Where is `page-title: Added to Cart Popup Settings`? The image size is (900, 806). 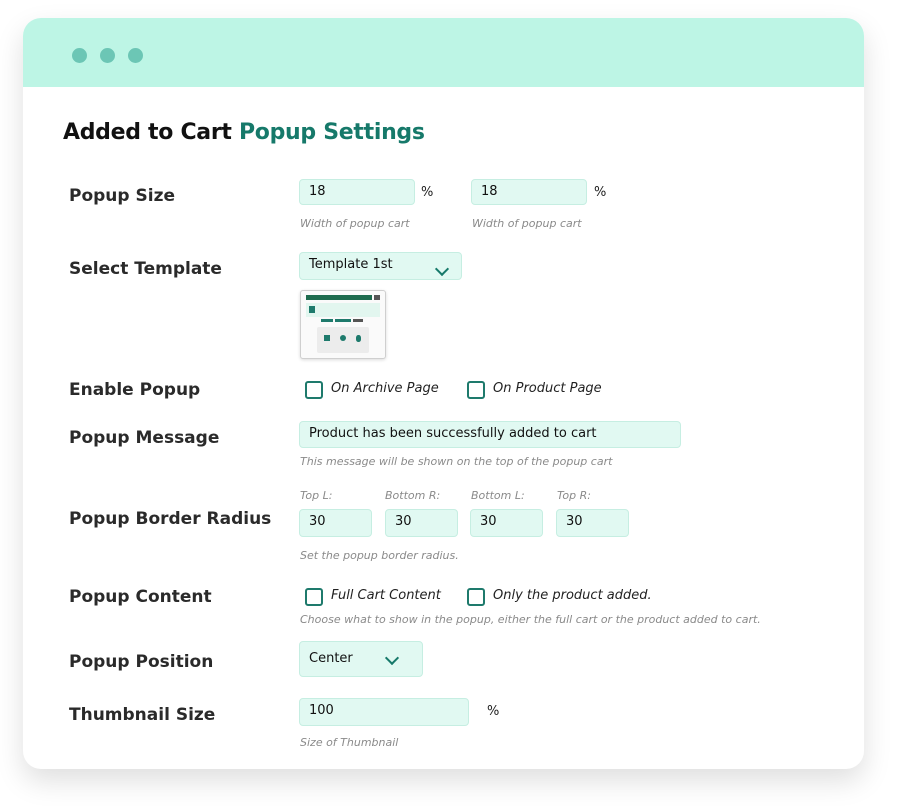 page-title: Added to Cart Popup Settings is located at coordinates (244, 132).